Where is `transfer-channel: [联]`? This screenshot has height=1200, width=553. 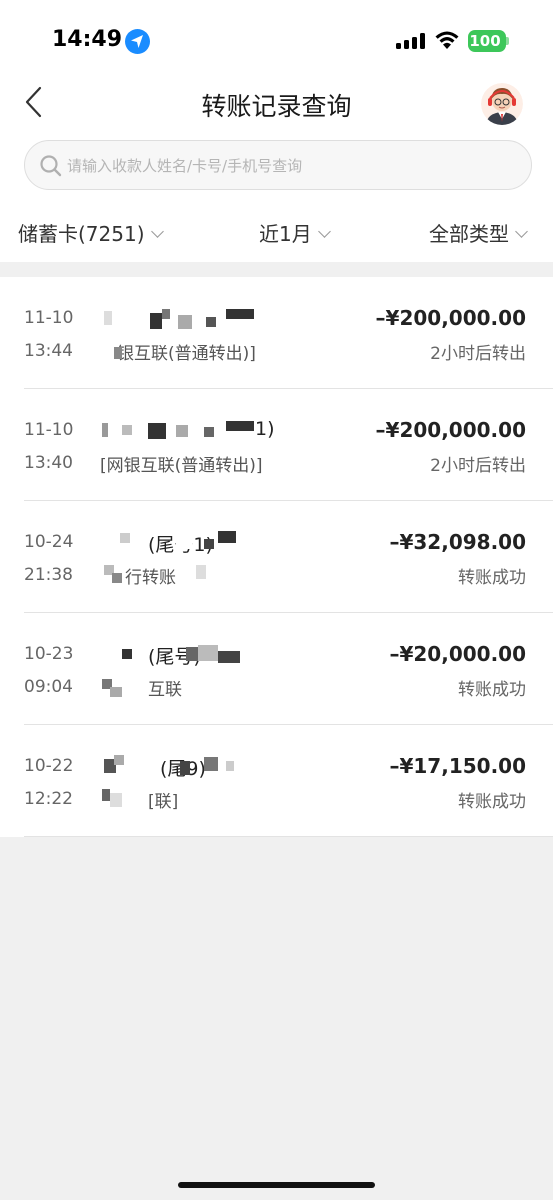 transfer-channel: [联] is located at coordinates (163, 802).